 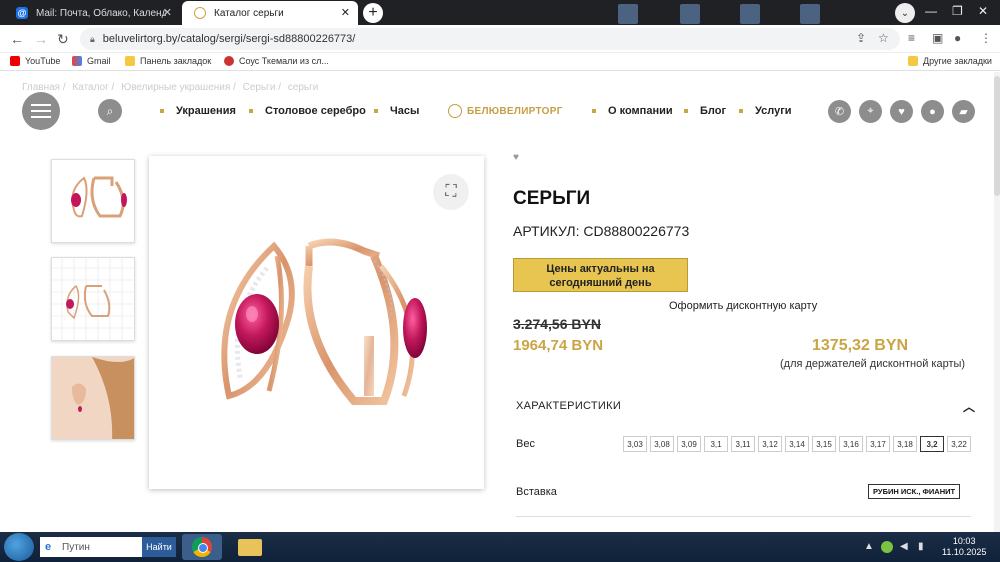 What do you see at coordinates (249, 13) in the screenshot?
I see `tab-title: Каталог серьги` at bounding box center [249, 13].